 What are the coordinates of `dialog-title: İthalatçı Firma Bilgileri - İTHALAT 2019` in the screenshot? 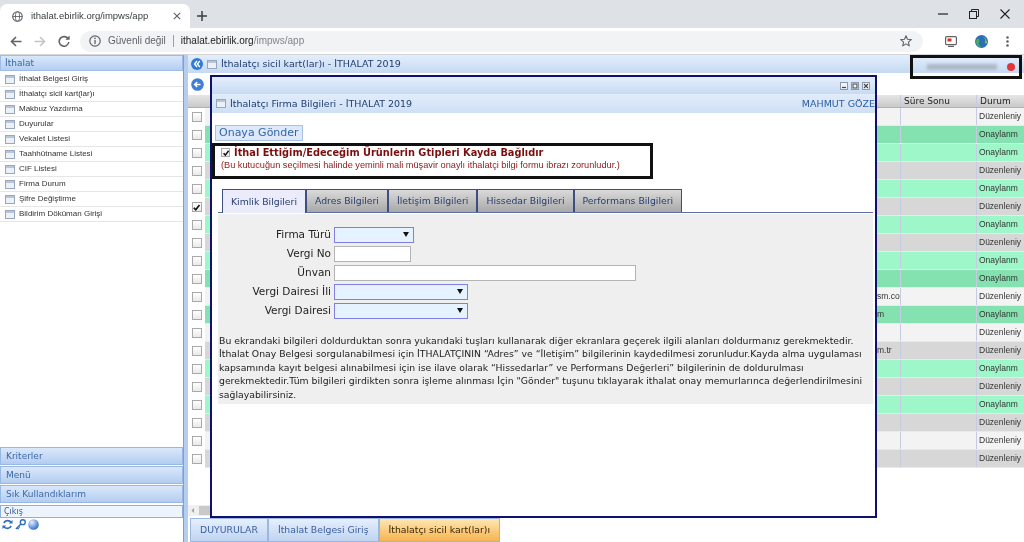 It's located at (321, 103).